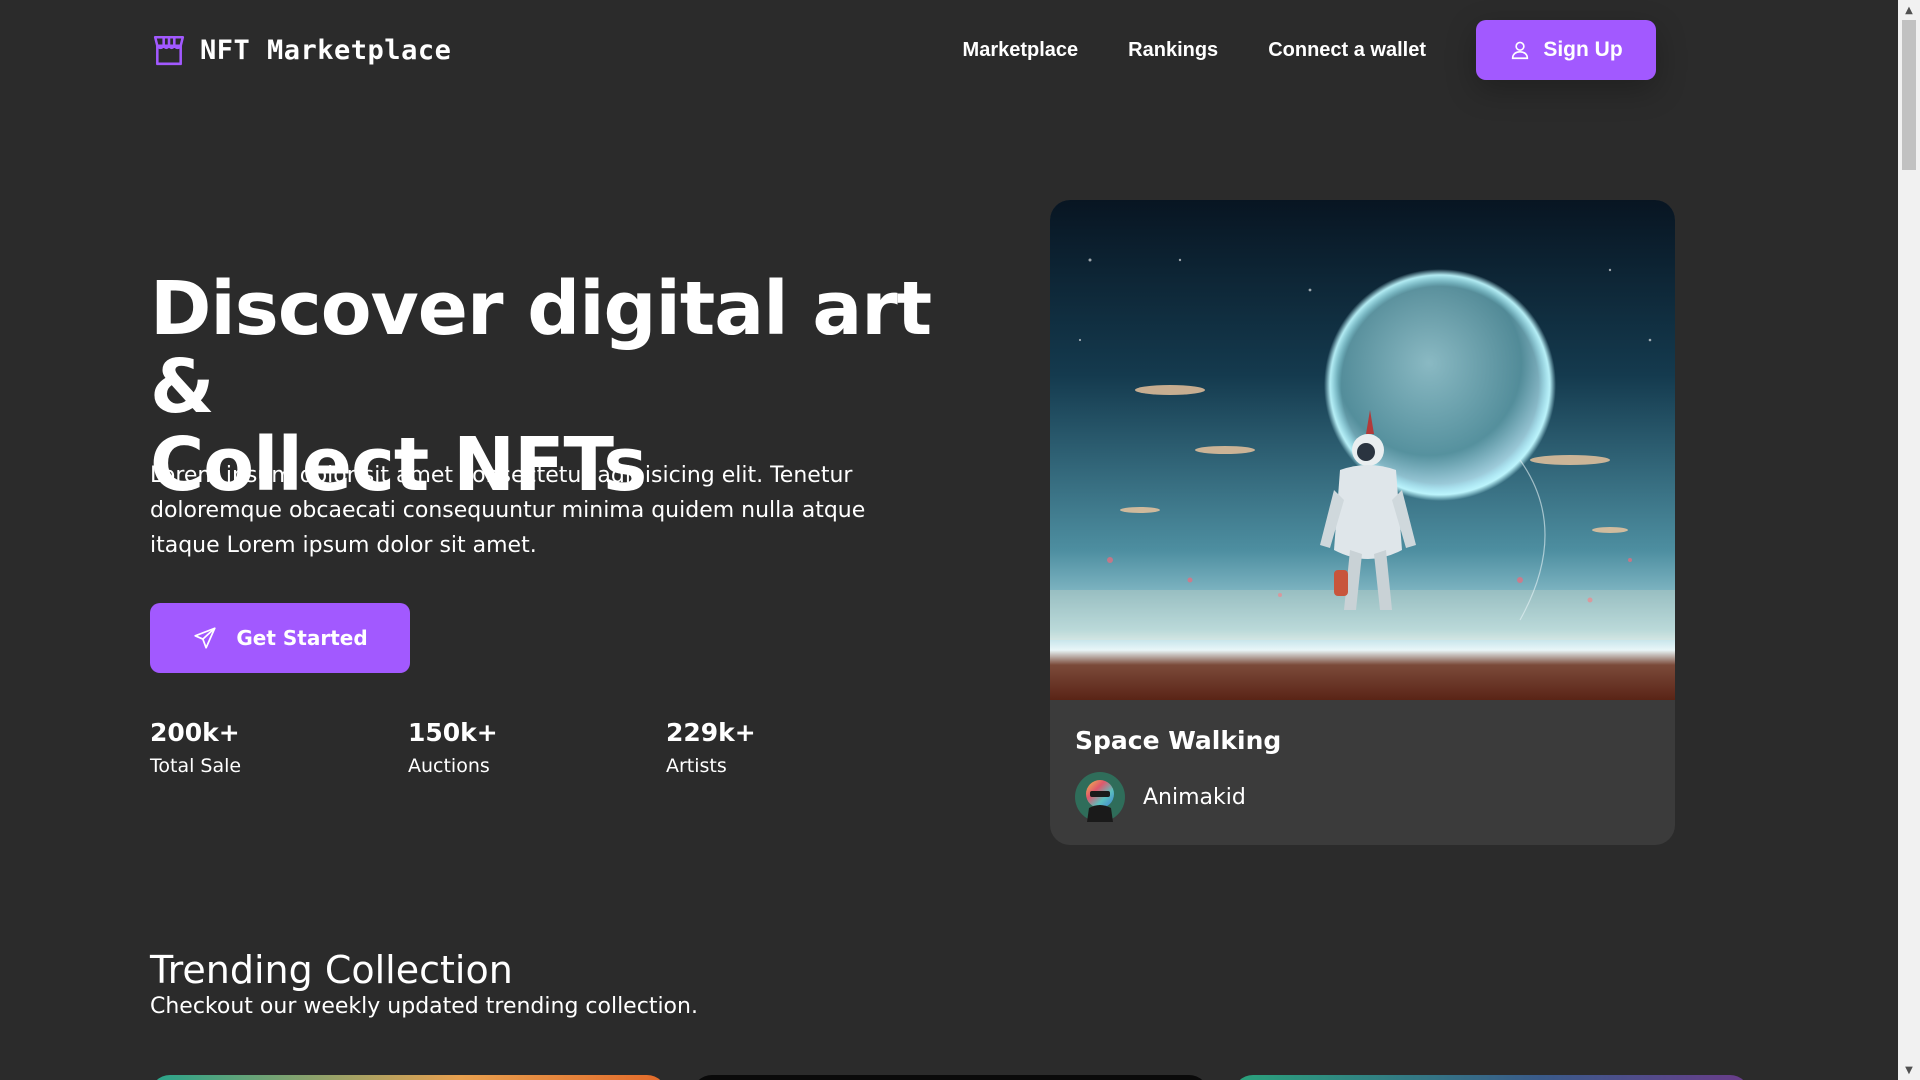 The width and height of the screenshot is (1920, 1080). I want to click on stat-label: Total Sale, so click(196, 766).